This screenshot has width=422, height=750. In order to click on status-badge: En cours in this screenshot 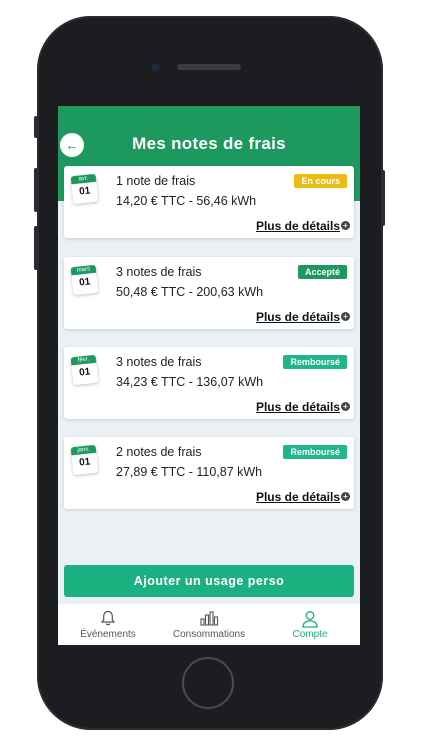, I will do `click(320, 181)`.